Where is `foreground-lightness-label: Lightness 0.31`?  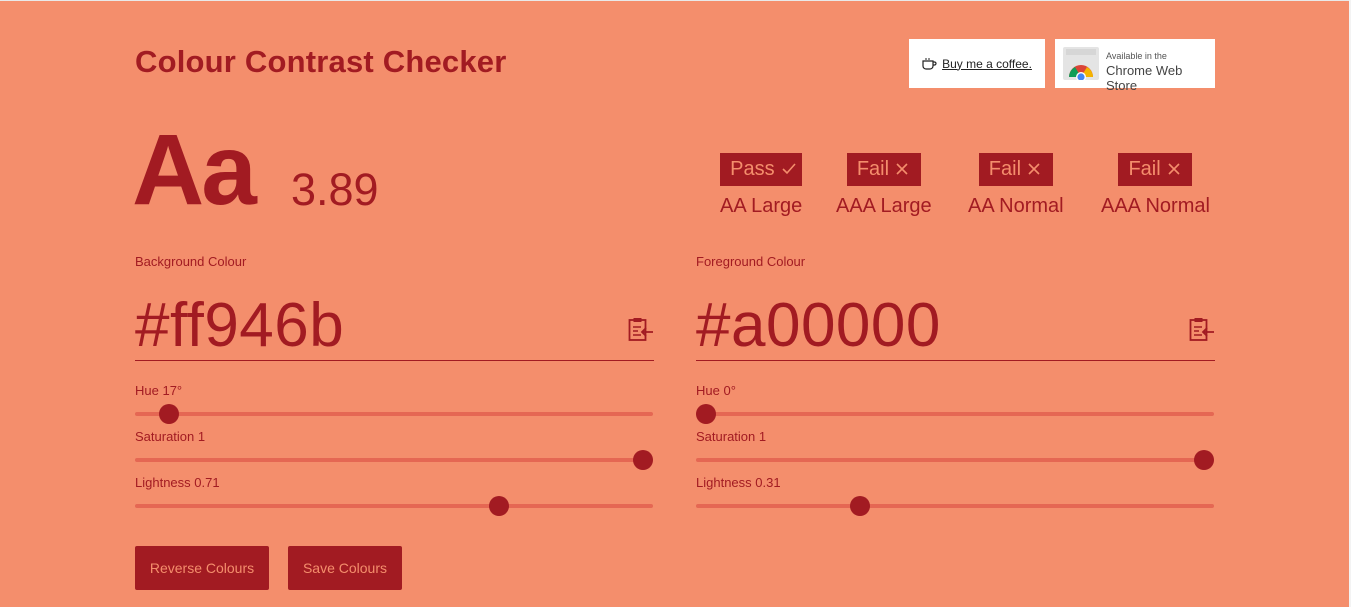
foreground-lightness-label: Lightness 0.31 is located at coordinates (738, 482).